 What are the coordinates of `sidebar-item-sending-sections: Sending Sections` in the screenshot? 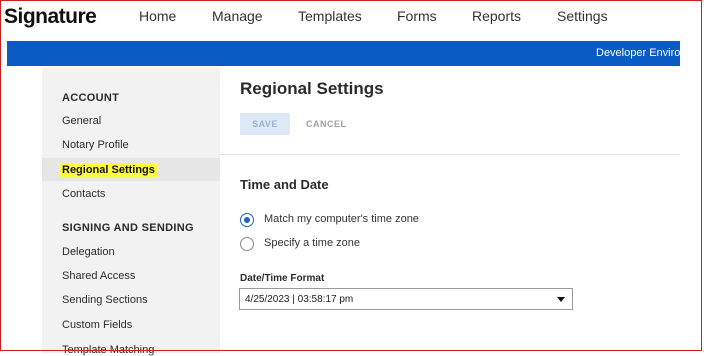 It's located at (105, 300).